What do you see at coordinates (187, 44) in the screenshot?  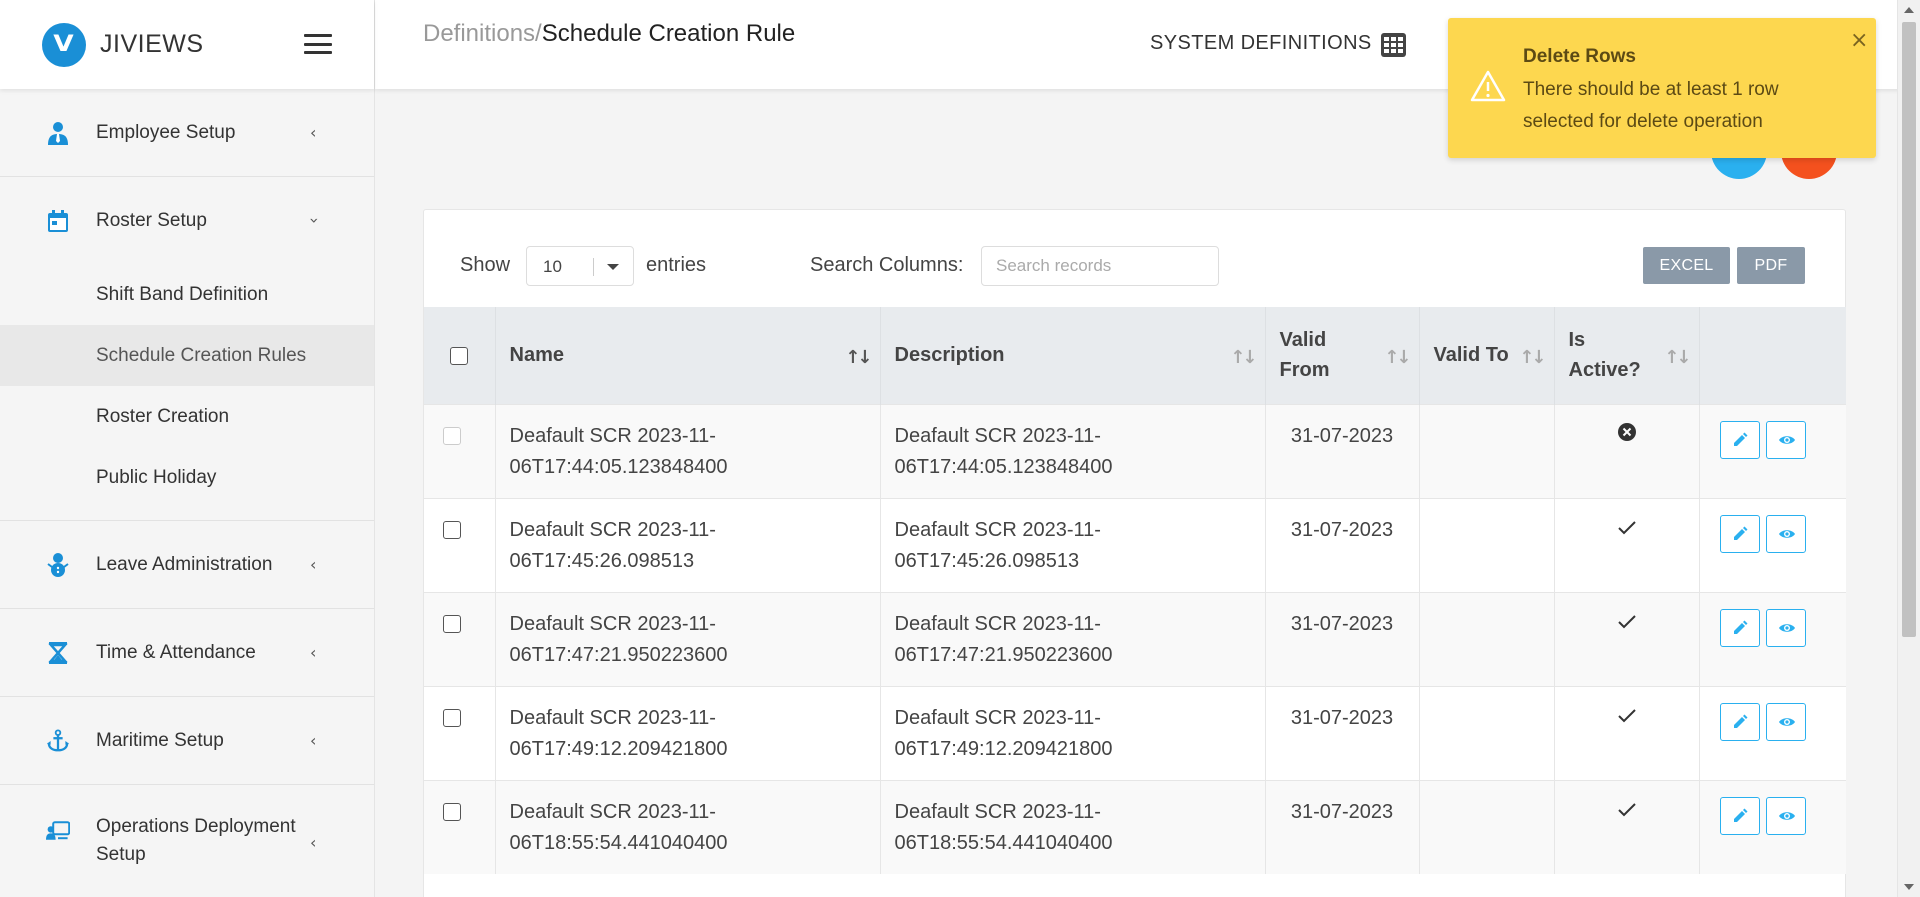 I see `brand-header: V JIVIEWS` at bounding box center [187, 44].